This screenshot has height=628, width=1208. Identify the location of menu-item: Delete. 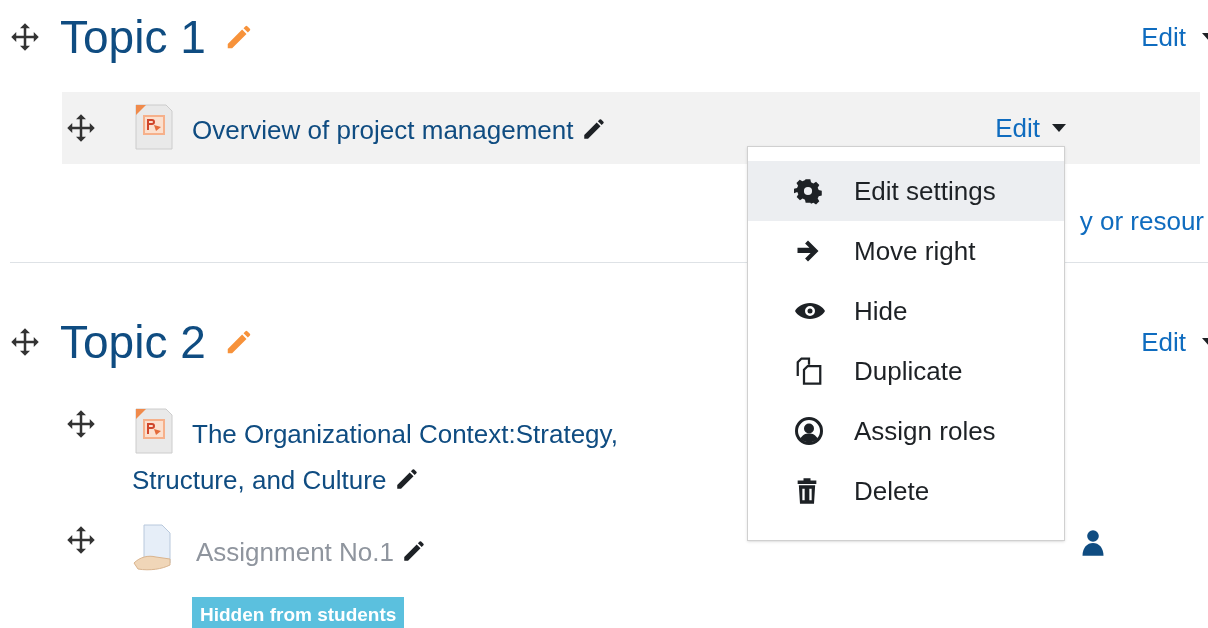
(906, 491).